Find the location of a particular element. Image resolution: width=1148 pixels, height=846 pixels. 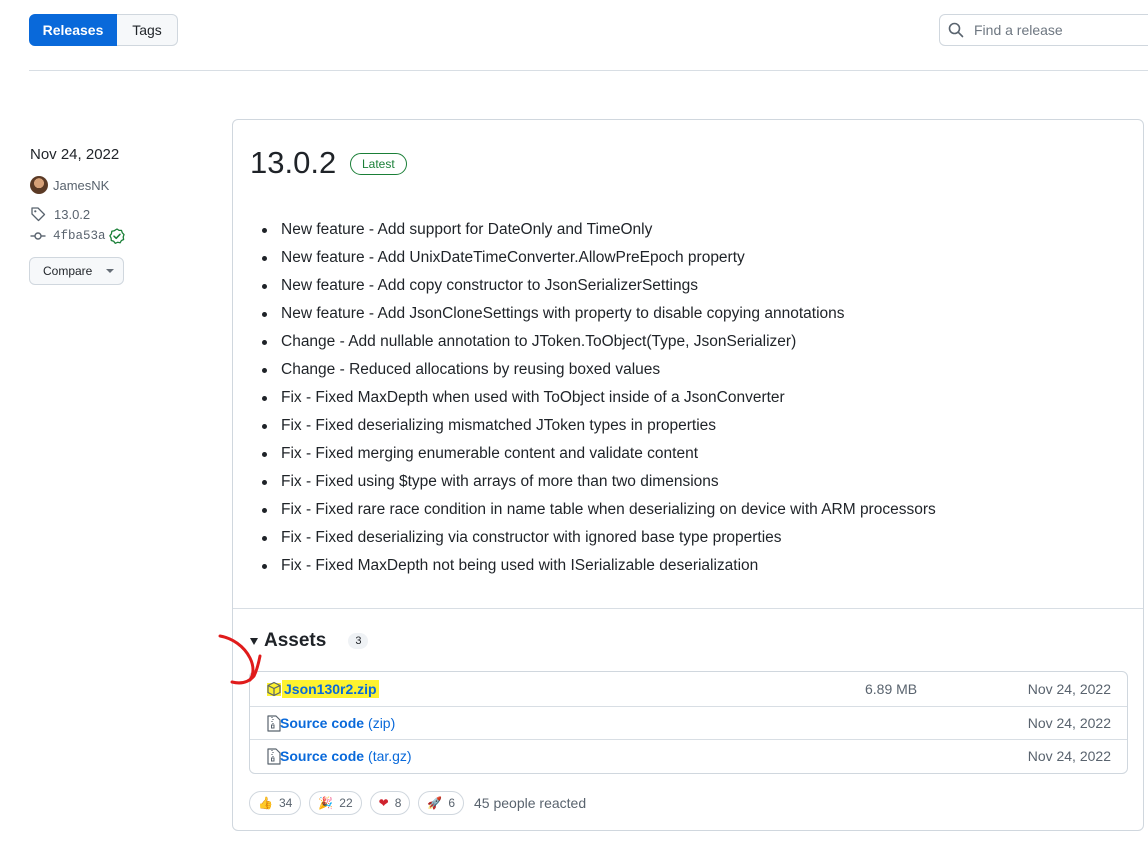

tab-releases: Releases is located at coordinates (73, 30).